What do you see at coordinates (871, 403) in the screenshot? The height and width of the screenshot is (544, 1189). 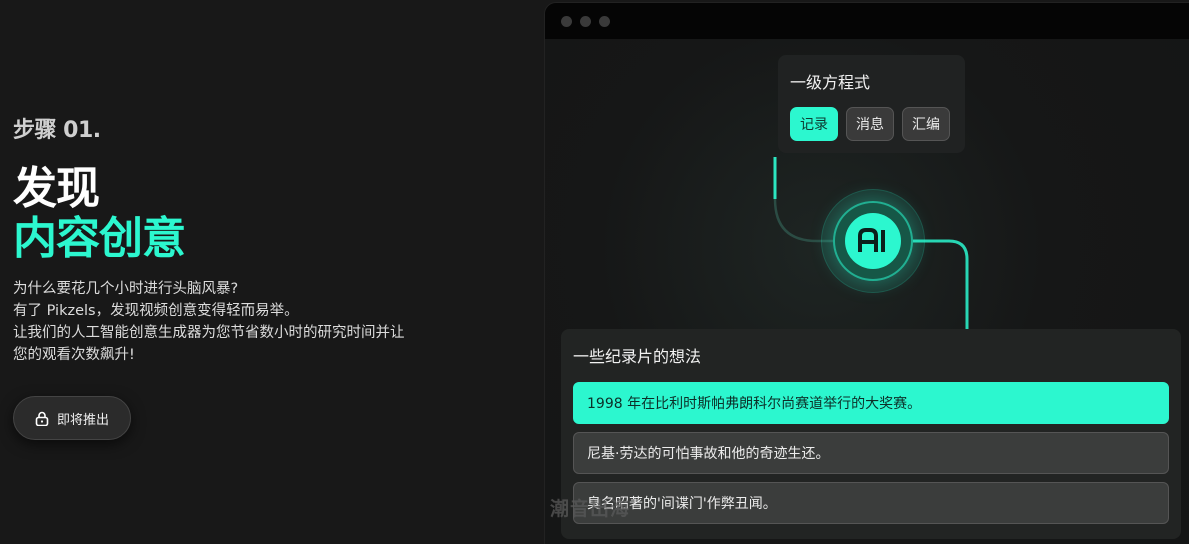 I see `idea-item: 1998 年在比利时斯帕弗朗科尔尚赛道举行的大奖赛。` at bounding box center [871, 403].